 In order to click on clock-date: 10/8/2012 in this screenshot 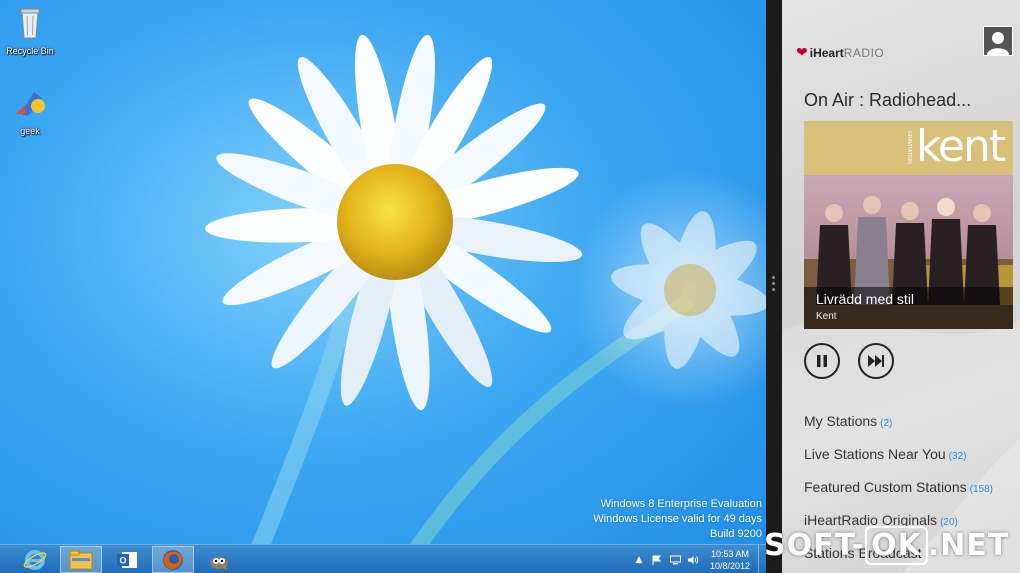, I will do `click(730, 565)`.